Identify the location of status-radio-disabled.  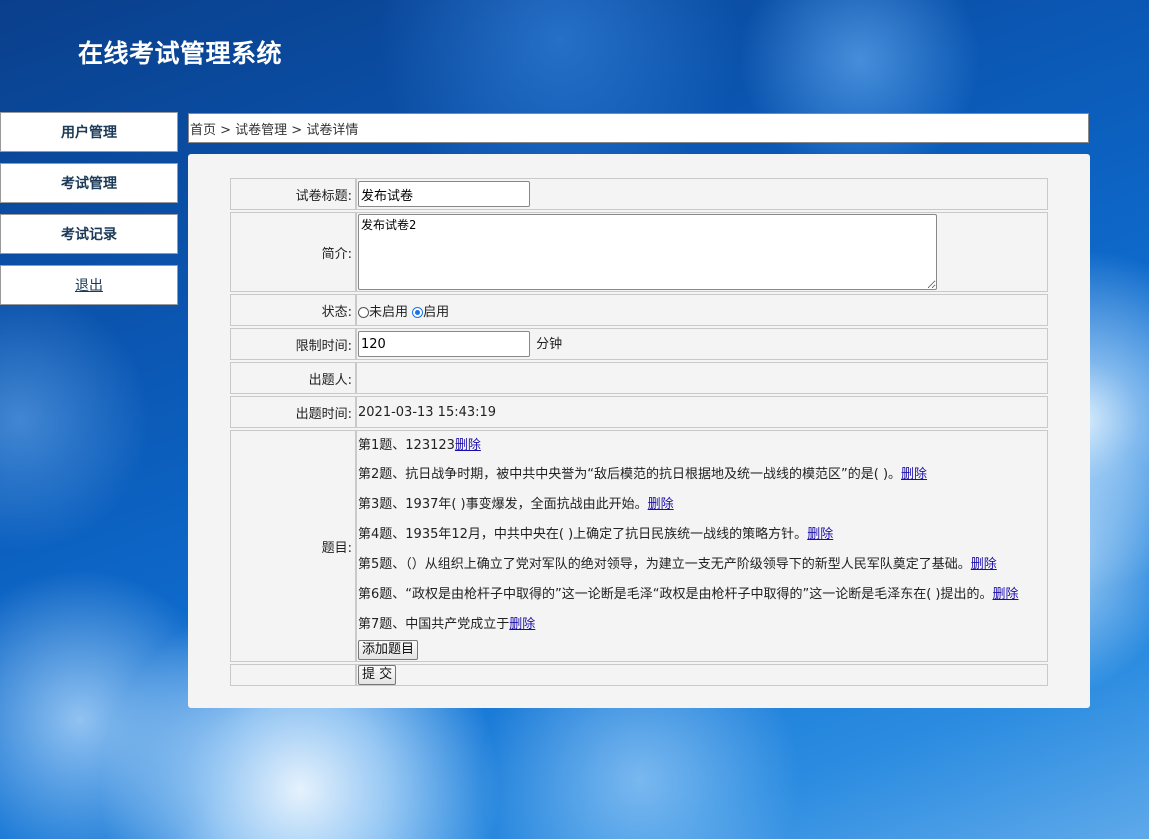
(363, 312).